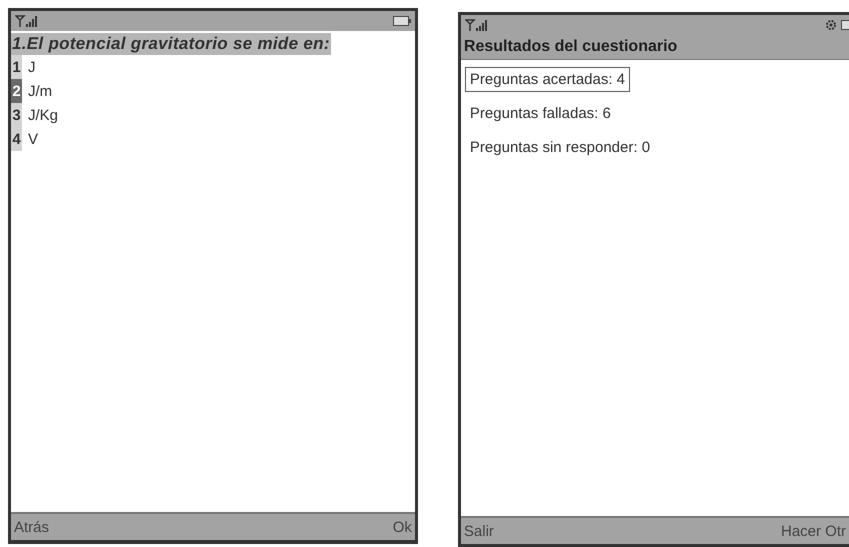  Describe the element at coordinates (654, 47) in the screenshot. I see `screen-title: Resultados del cuestionario` at that location.